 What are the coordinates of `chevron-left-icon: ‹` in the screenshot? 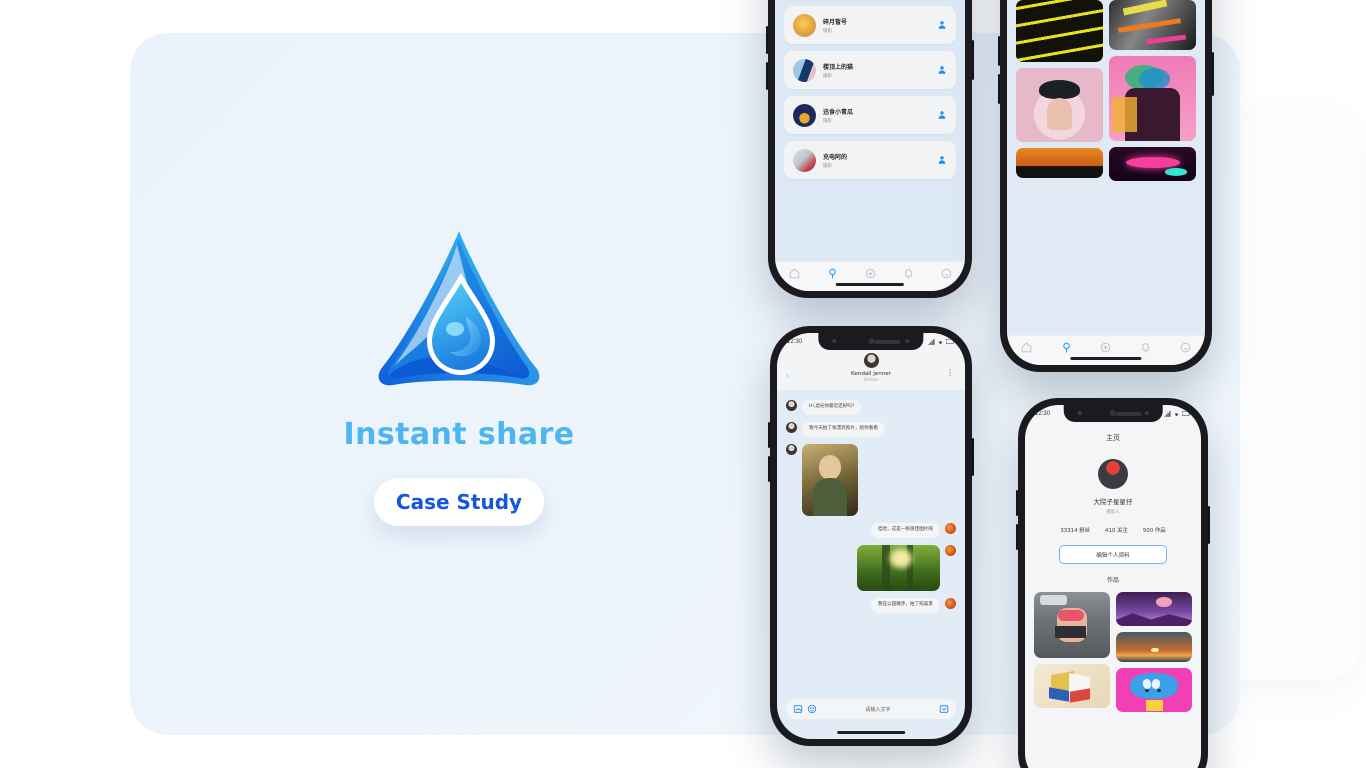 It's located at (787, 375).